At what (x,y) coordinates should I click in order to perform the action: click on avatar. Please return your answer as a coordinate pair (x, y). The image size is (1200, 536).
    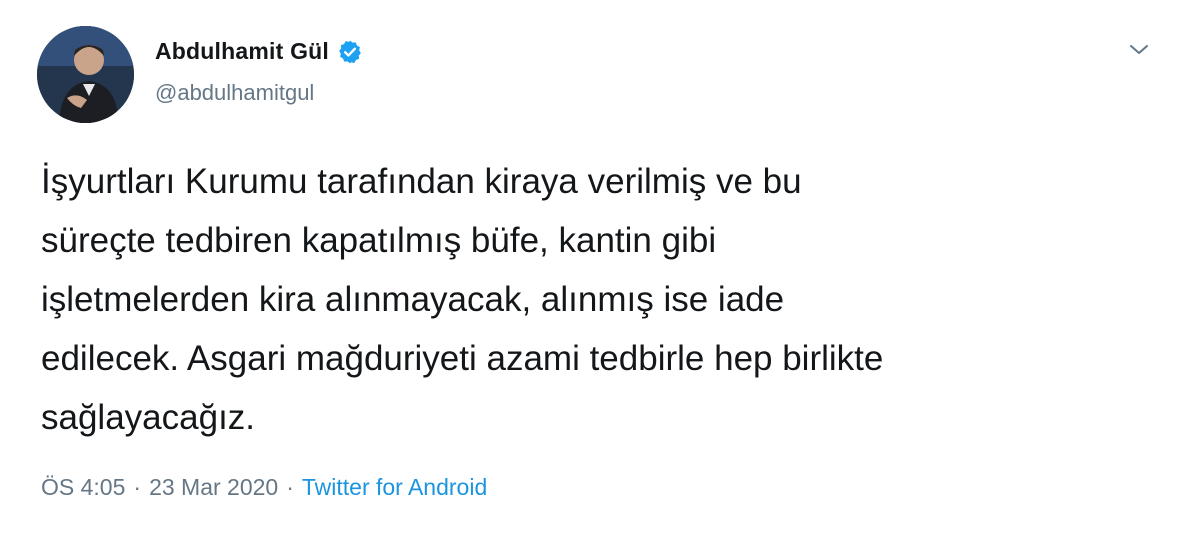
    Looking at the image, I should click on (85, 74).